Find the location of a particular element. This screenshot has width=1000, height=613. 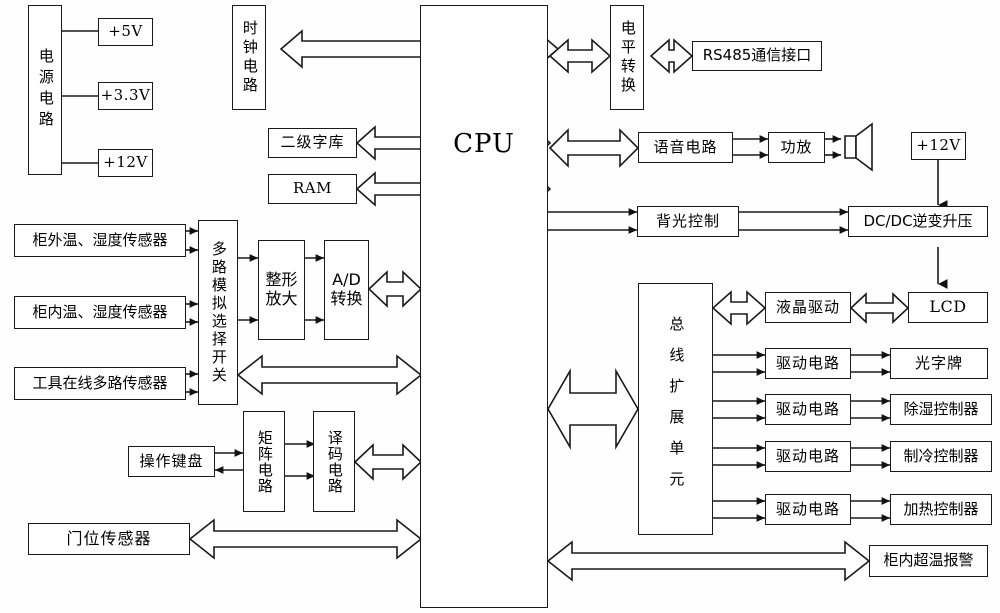

speaker-icon-hitbox is located at coordinates (860, 148).